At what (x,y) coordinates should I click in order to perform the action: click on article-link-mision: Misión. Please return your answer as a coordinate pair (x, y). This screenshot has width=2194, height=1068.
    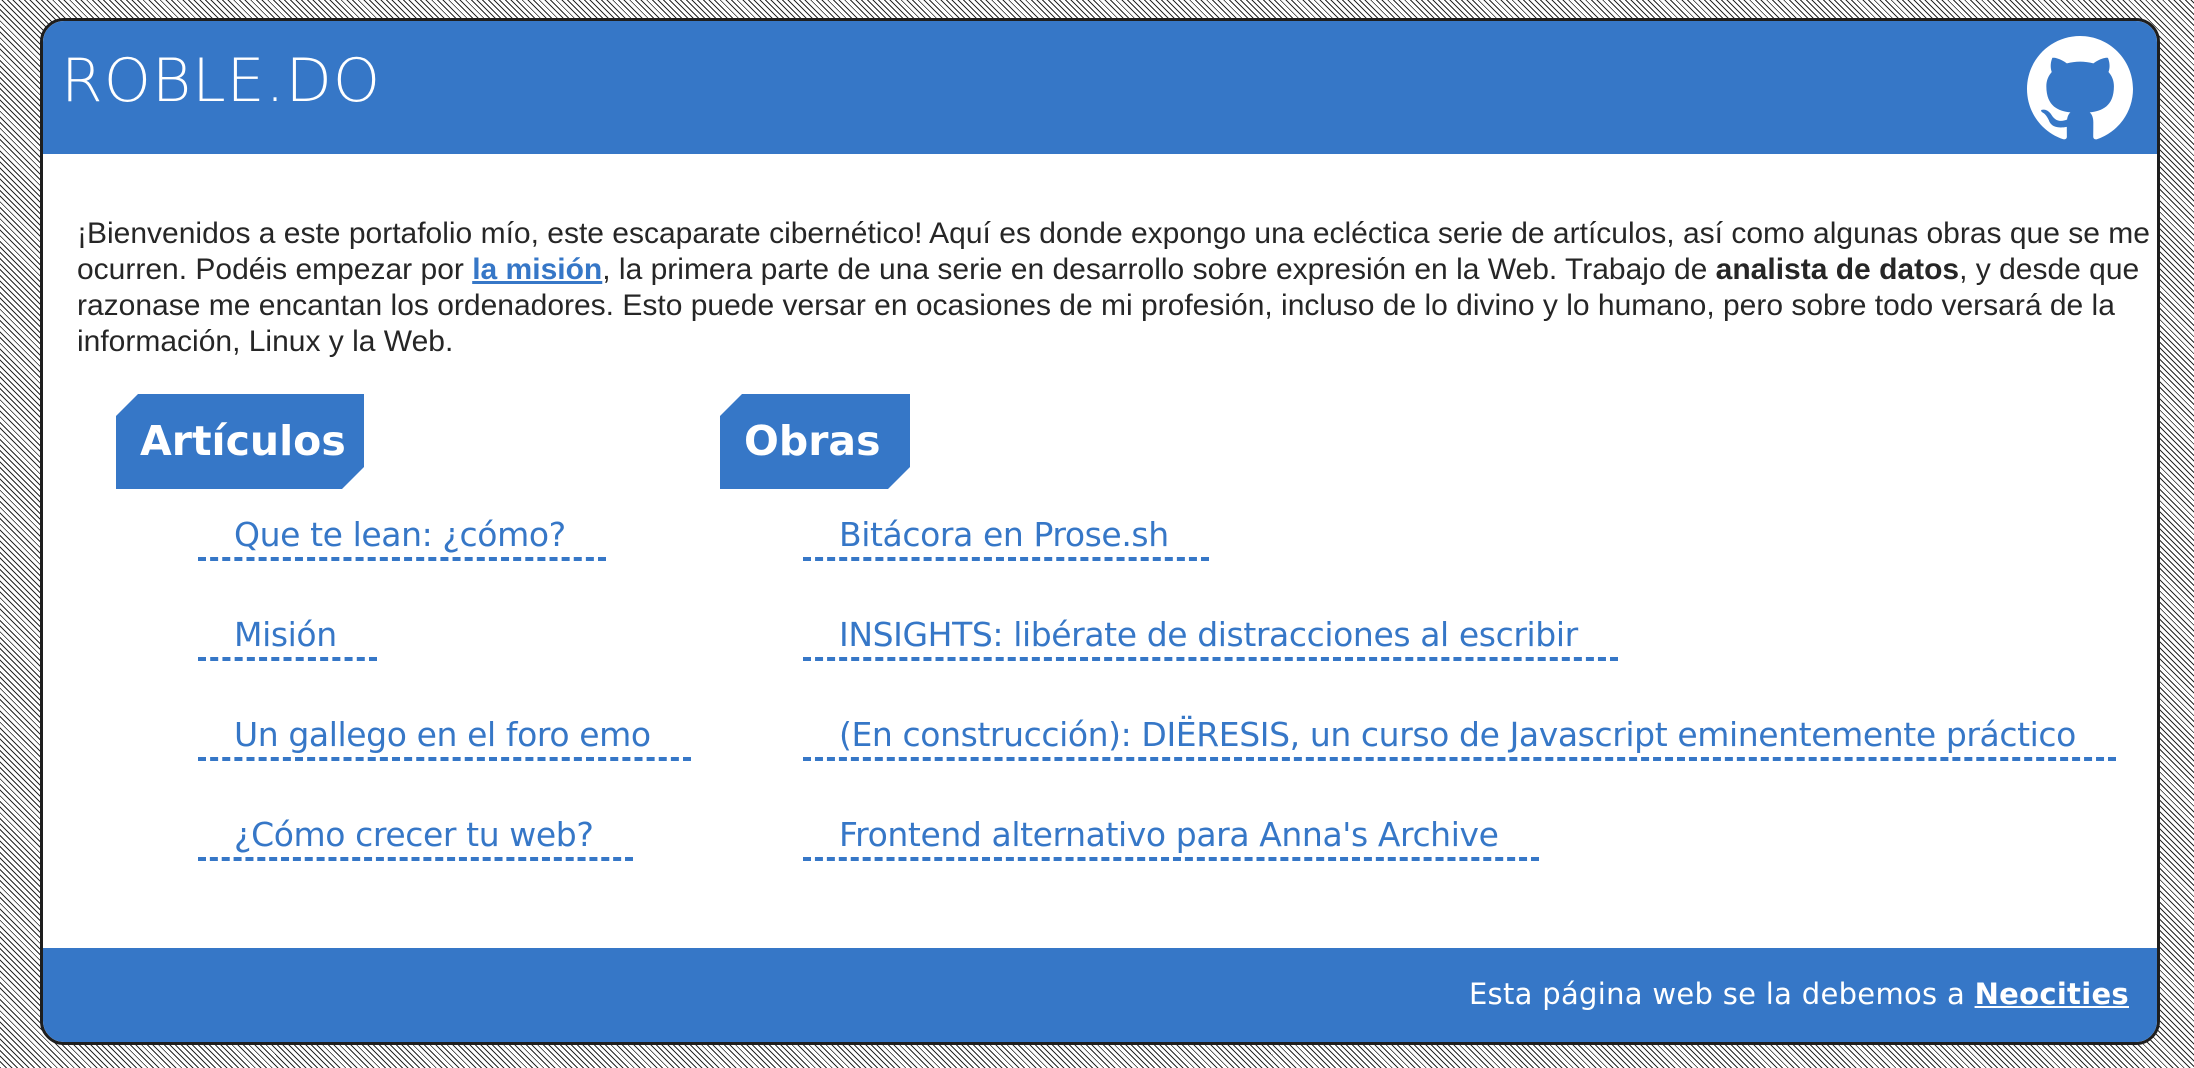
    Looking at the image, I should click on (287, 637).